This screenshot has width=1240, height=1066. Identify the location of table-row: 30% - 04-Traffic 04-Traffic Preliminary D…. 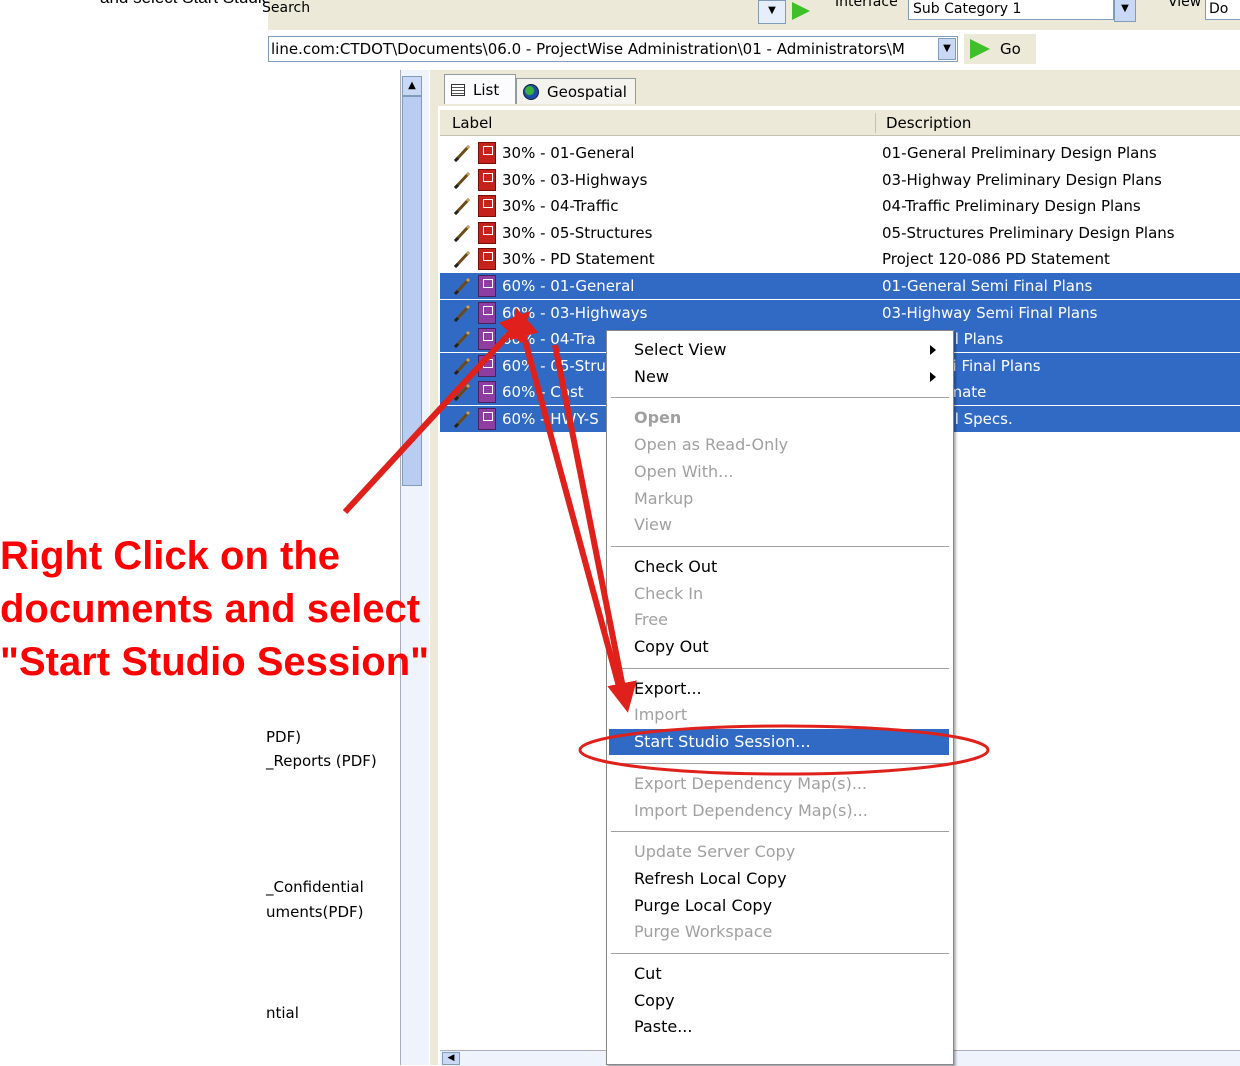
(840, 206).